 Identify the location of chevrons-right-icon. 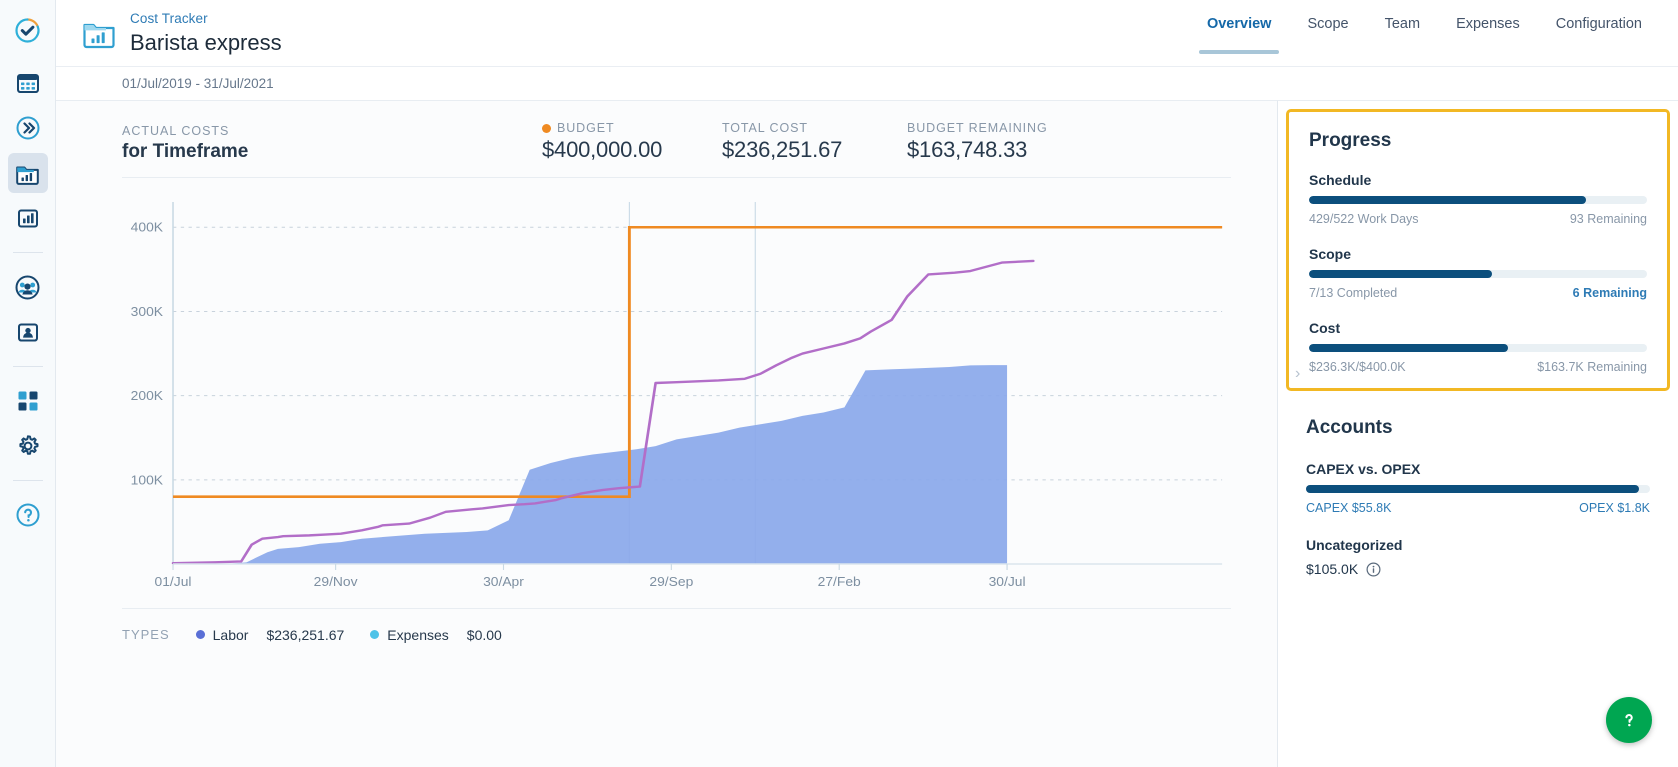
(27, 128).